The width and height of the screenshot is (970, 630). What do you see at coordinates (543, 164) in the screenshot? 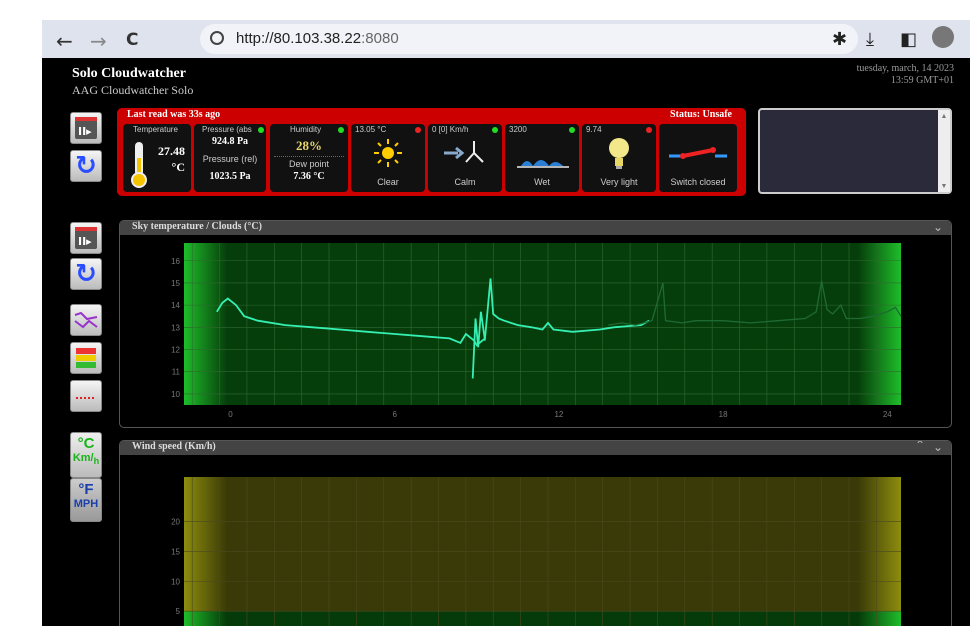
I see `water-drops-icon` at bounding box center [543, 164].